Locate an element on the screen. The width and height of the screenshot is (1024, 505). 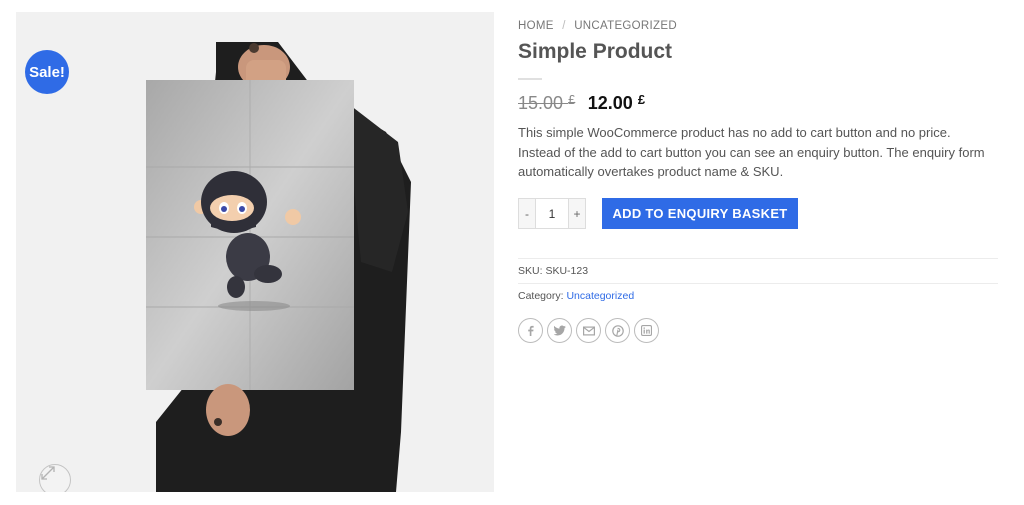
quantity-stepper: - + is located at coordinates (552, 213).